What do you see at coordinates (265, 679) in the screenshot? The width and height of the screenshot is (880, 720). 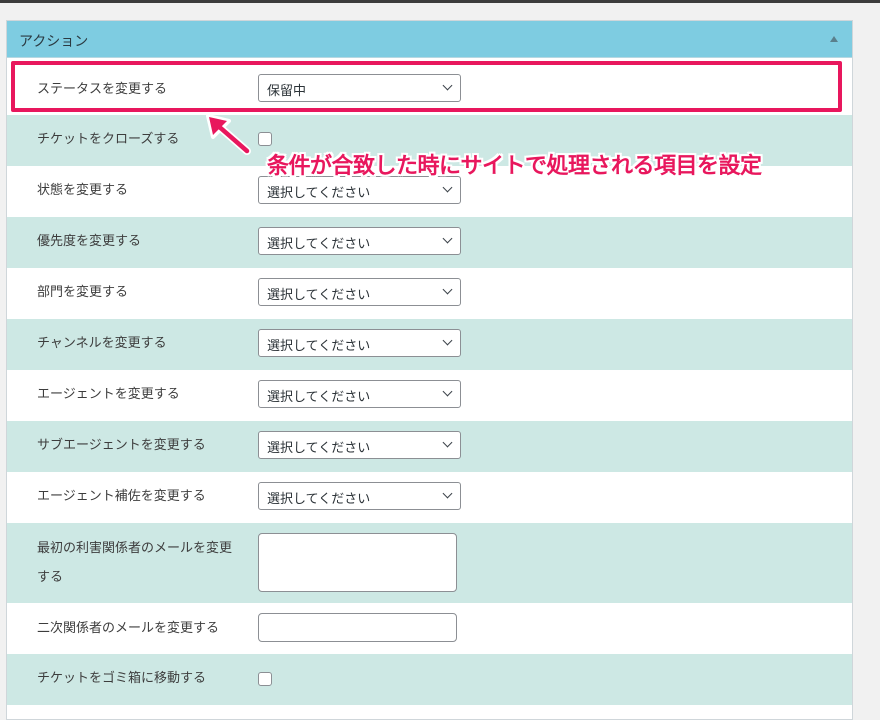 I see `move-to-trash-checkbox` at bounding box center [265, 679].